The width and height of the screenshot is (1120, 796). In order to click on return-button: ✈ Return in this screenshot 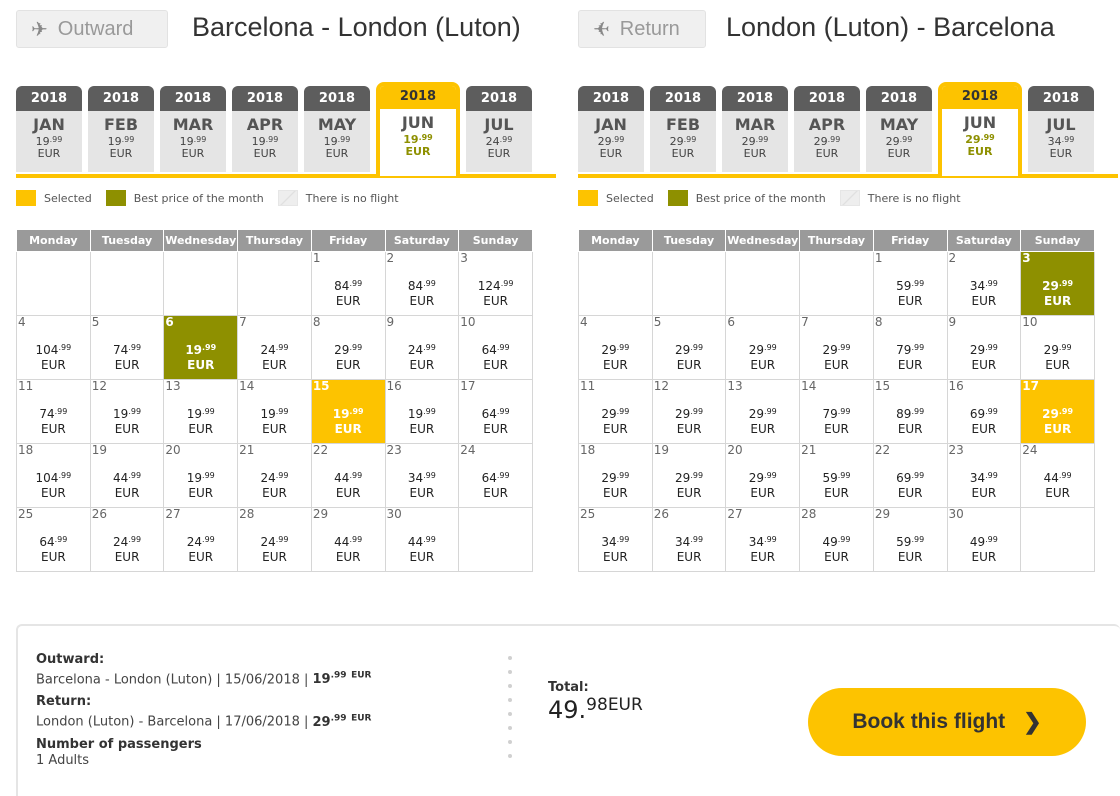, I will do `click(642, 29)`.